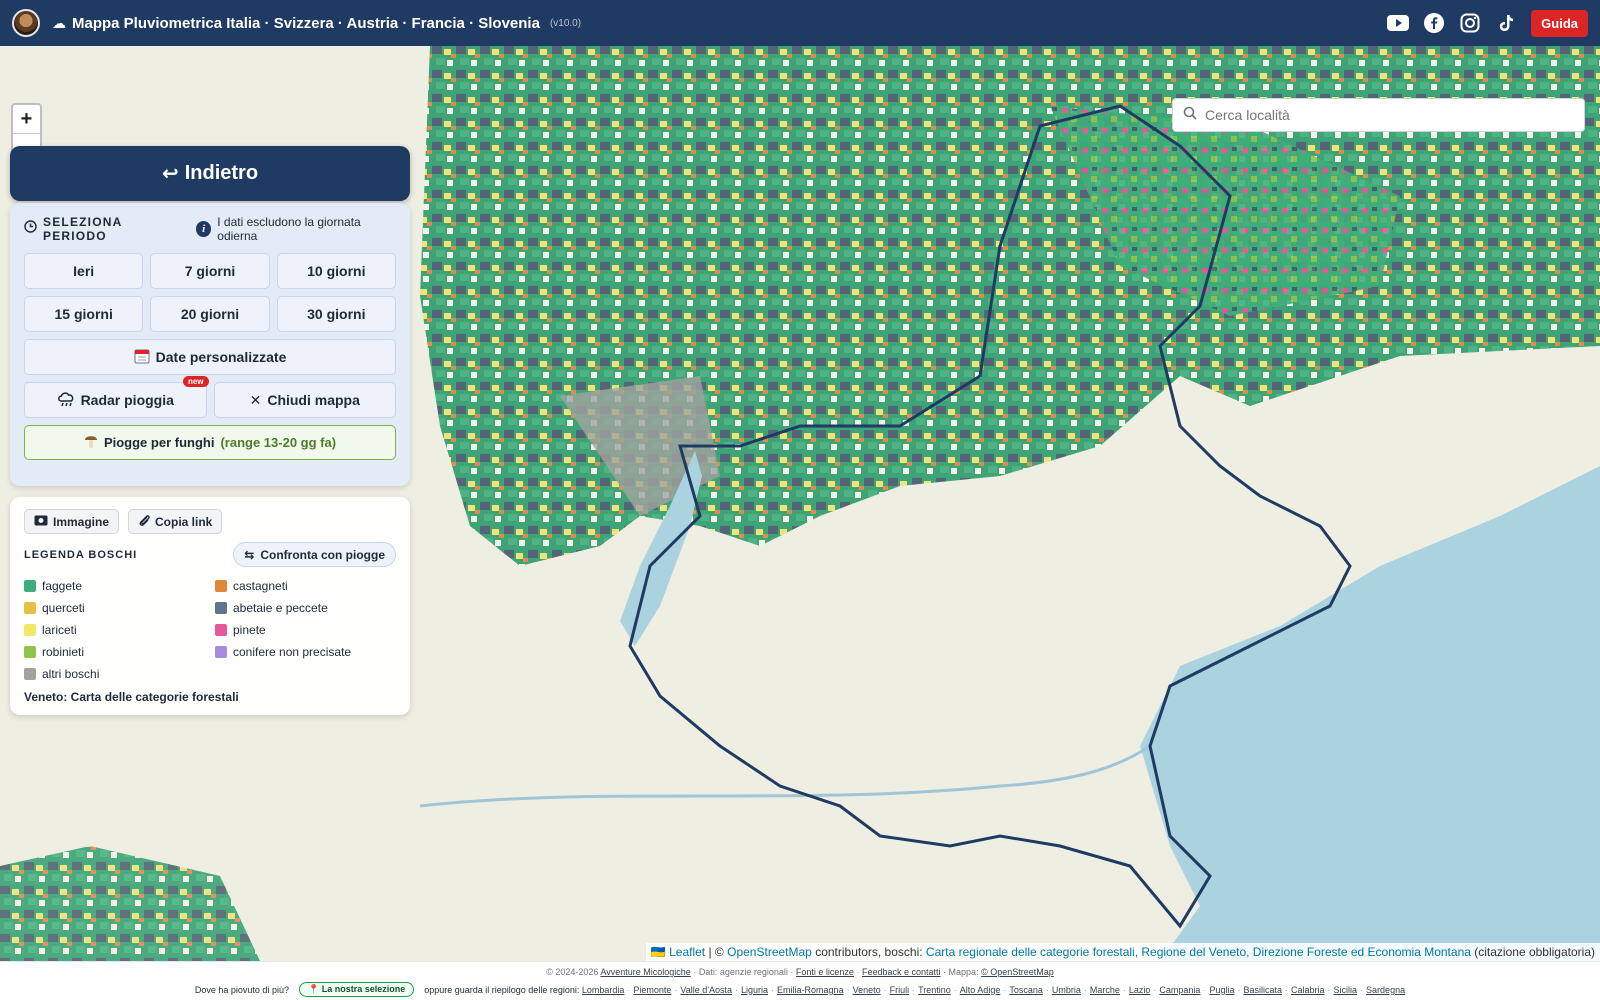 This screenshot has width=1600, height=1000. Describe the element at coordinates (1434, 23) in the screenshot. I see `facebook-icon` at that location.